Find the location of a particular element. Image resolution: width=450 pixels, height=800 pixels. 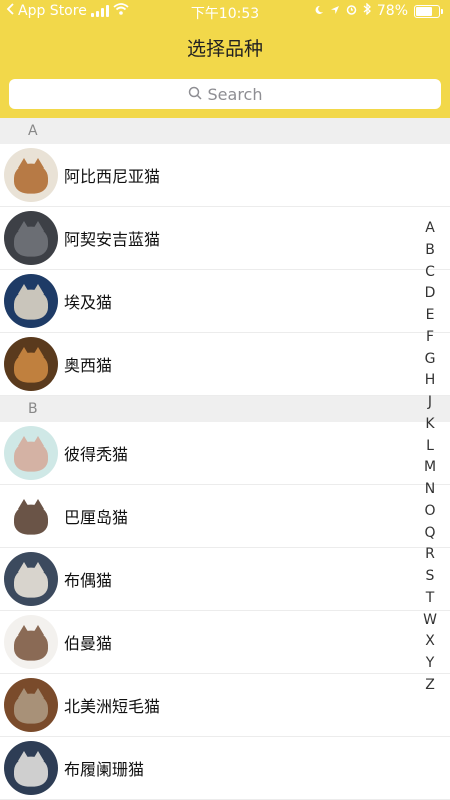

index-letter: S is located at coordinates (430, 577).